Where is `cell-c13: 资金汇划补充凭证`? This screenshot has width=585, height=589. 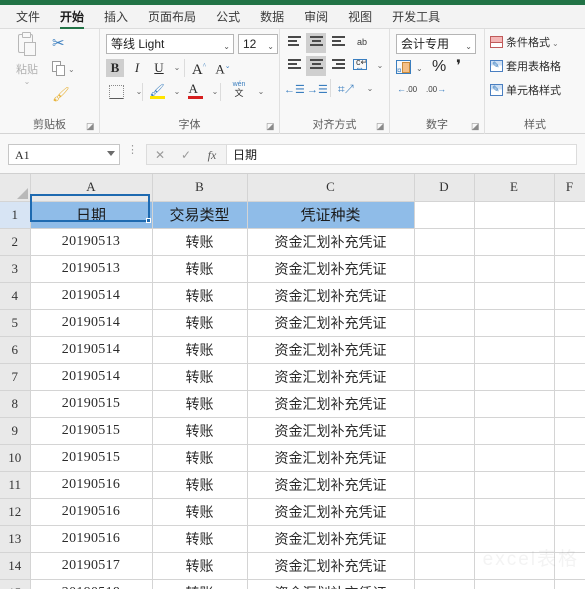 cell-c13: 资金汇划补充凭证 is located at coordinates (331, 539).